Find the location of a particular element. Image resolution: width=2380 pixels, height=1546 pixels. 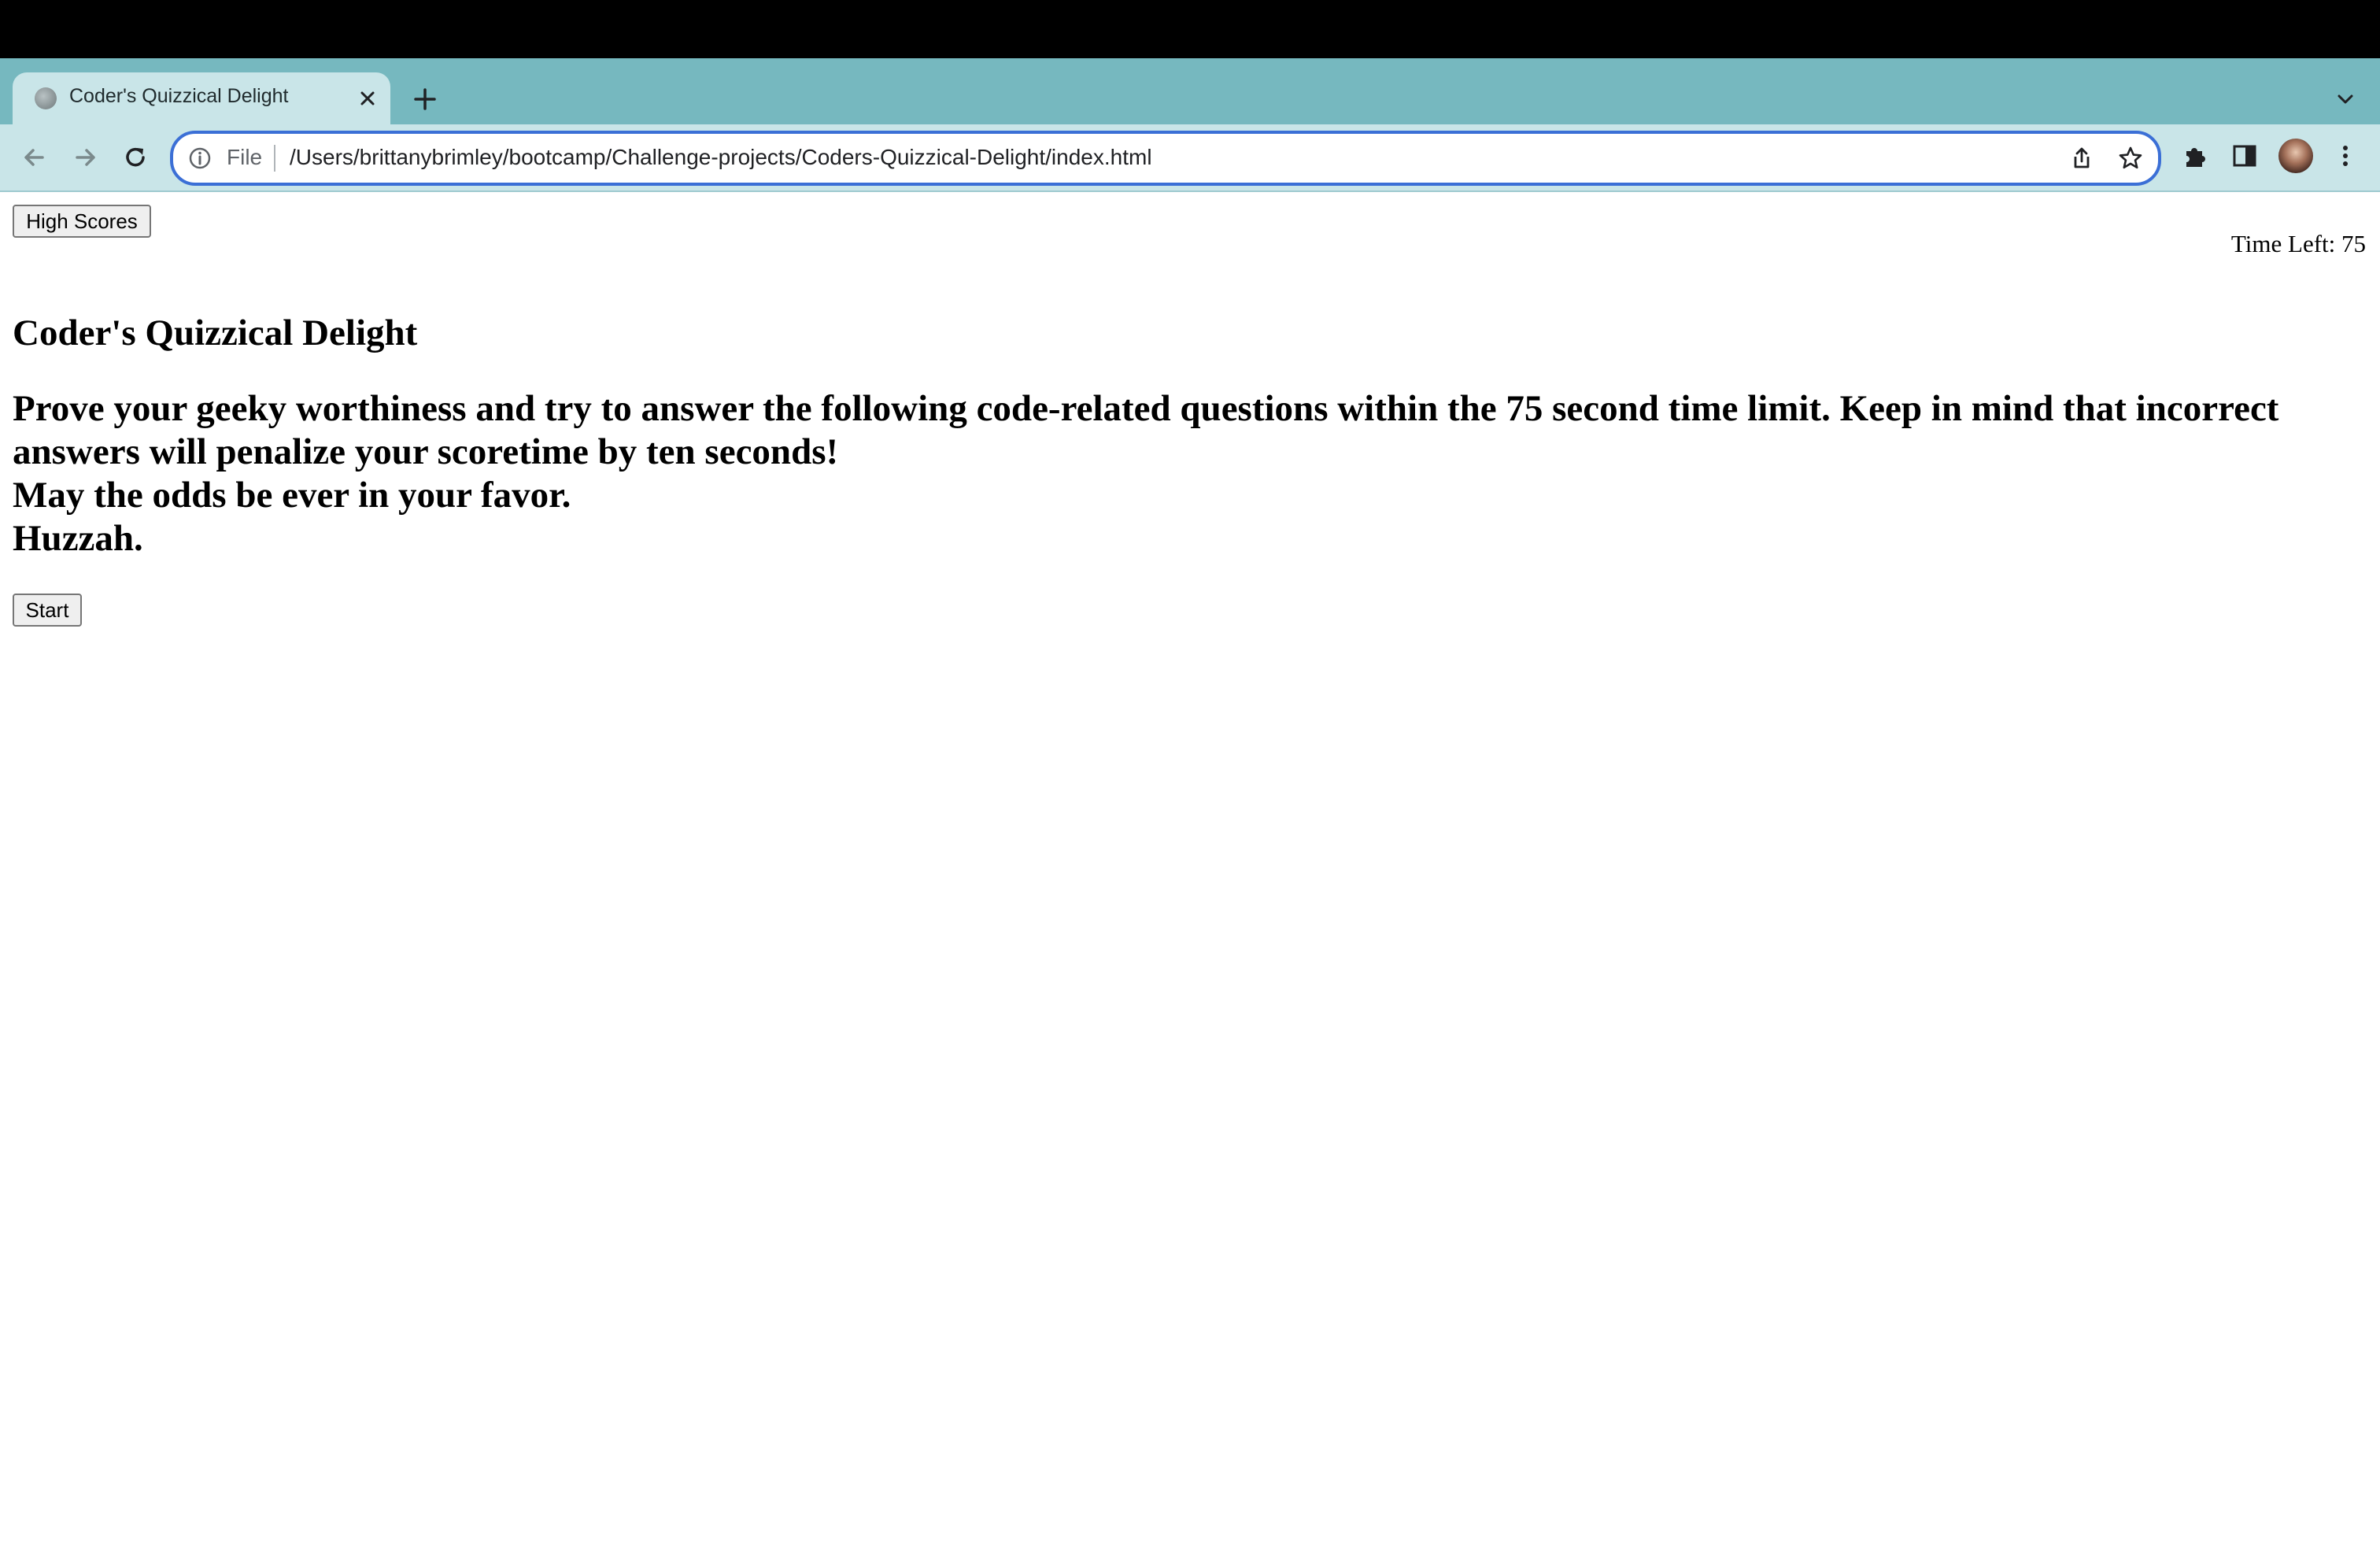

high-scores-button: High Scores is located at coordinates (82, 221).